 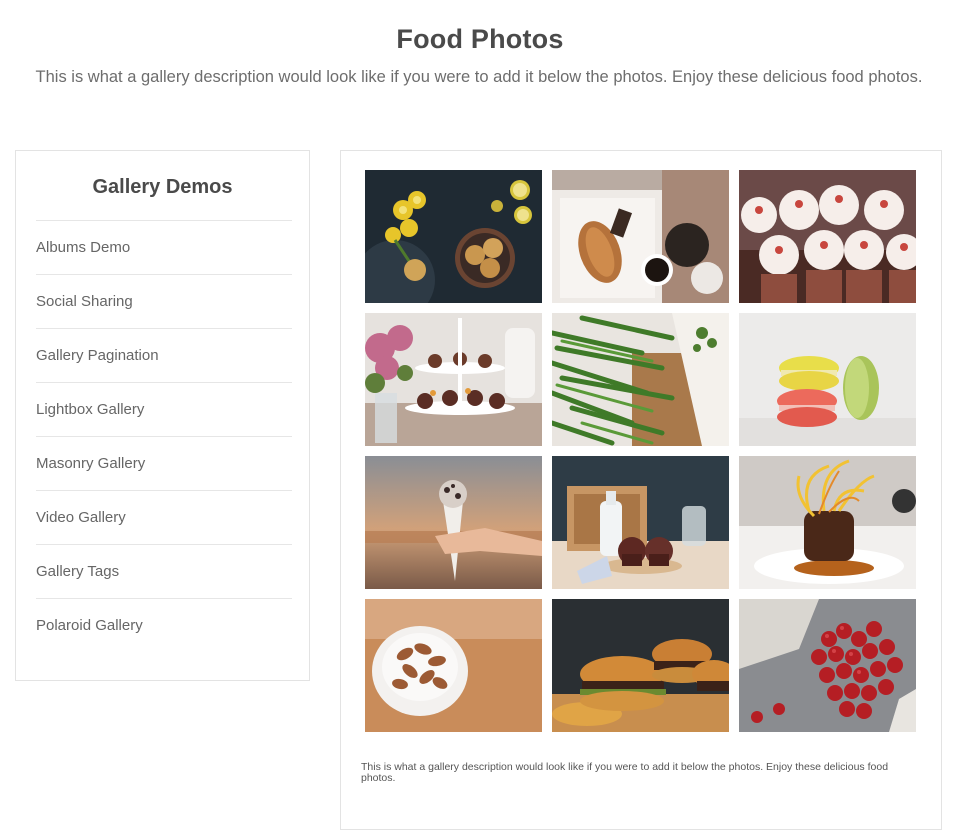 What do you see at coordinates (453, 522) in the screenshot?
I see `ice-cream-cone-photo` at bounding box center [453, 522].